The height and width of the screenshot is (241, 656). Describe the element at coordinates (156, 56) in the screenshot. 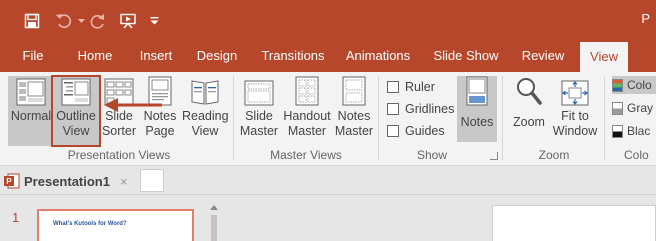

I see `tab-insert: Insert` at that location.